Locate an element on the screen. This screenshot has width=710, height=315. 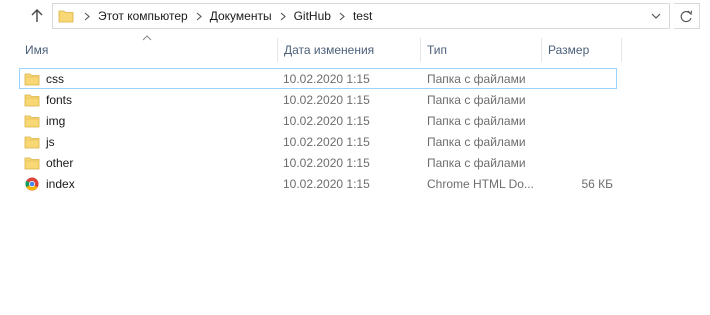
refresh-icon is located at coordinates (686, 16).